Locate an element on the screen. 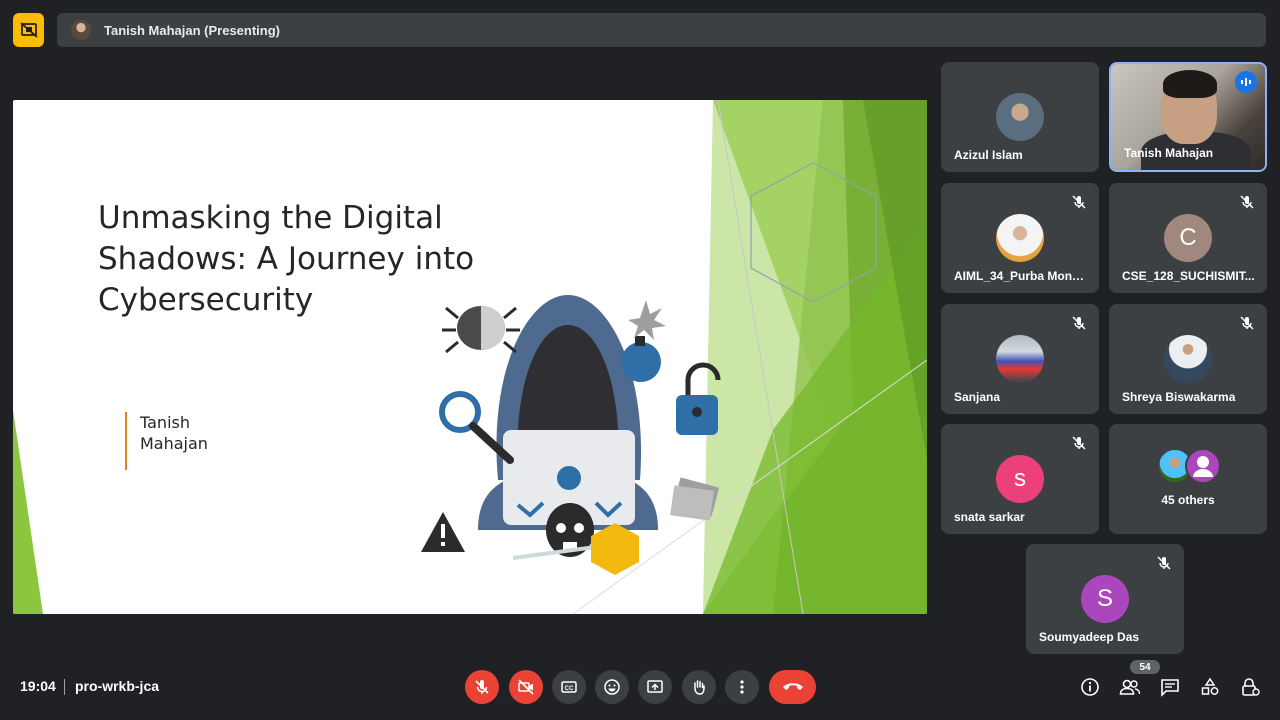 The width and height of the screenshot is (1280, 720). participant-name: AIML_34_Purba Mondal is located at coordinates (1021, 276).